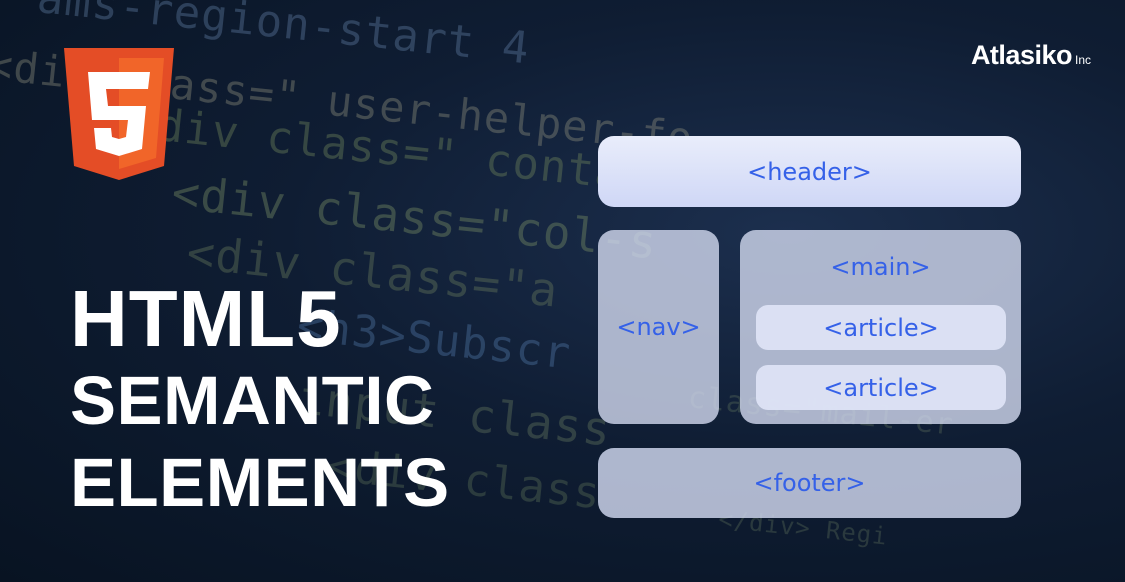 The width and height of the screenshot is (1125, 582). Describe the element at coordinates (119, 114) in the screenshot. I see `html5-shield-icon` at that location.